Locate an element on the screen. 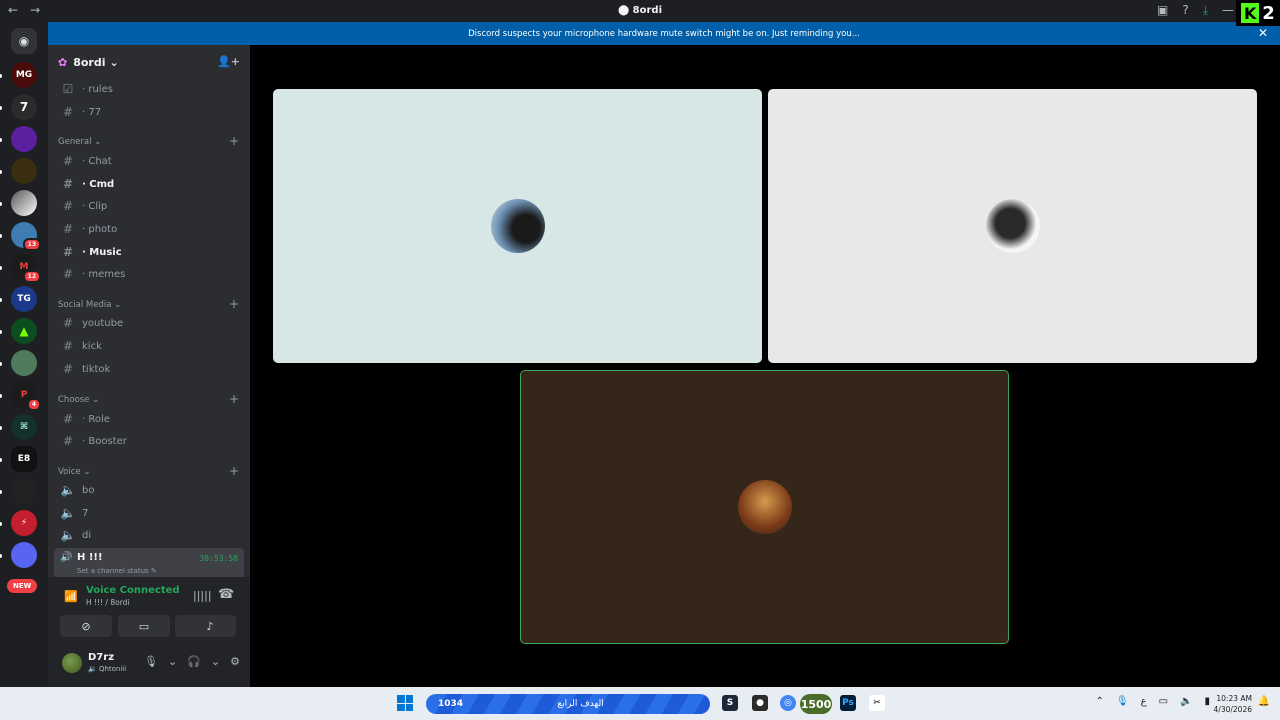 Image resolution: width=1280 pixels, height=720 pixels. system-tray: ⌃ 🎙 ع ▭ 🔈 ▮ is located at coordinates (1153, 701).